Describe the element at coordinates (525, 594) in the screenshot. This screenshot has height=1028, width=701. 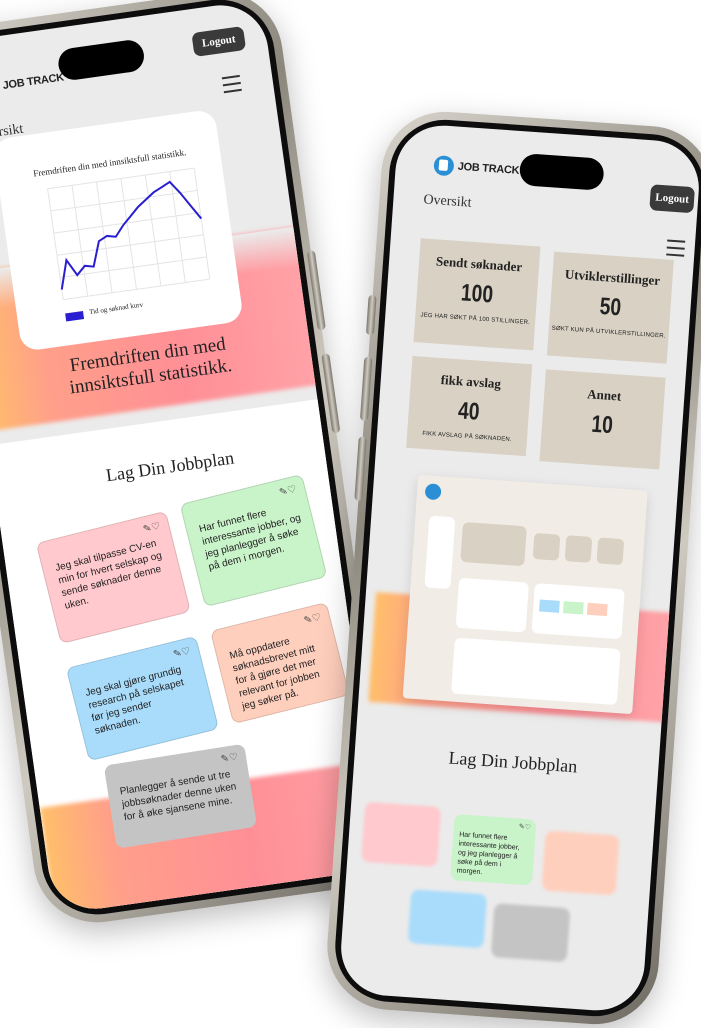
I see `dashboard-preview-image` at that location.